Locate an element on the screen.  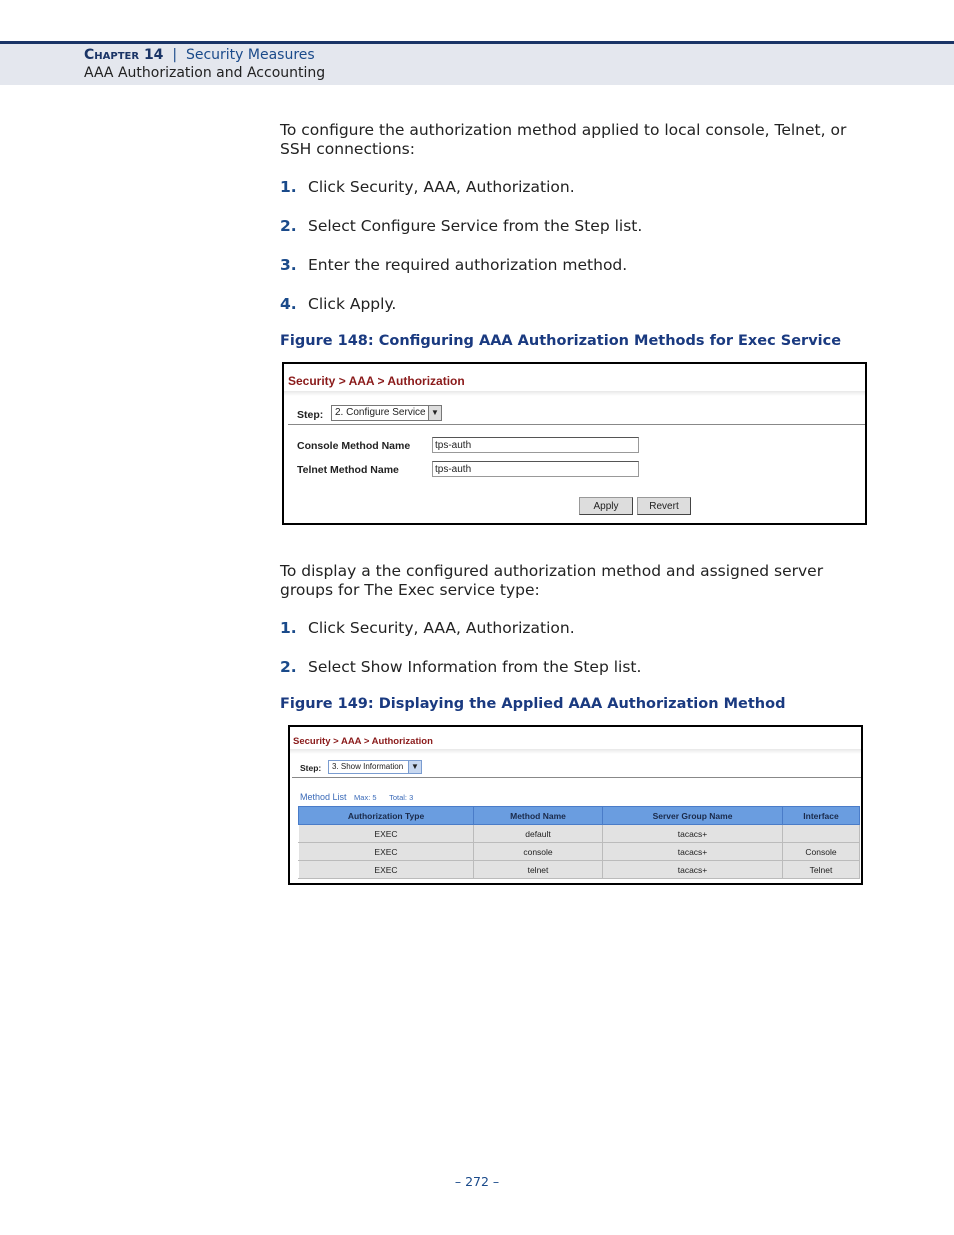
column-header: Interface is located at coordinates (821, 815).